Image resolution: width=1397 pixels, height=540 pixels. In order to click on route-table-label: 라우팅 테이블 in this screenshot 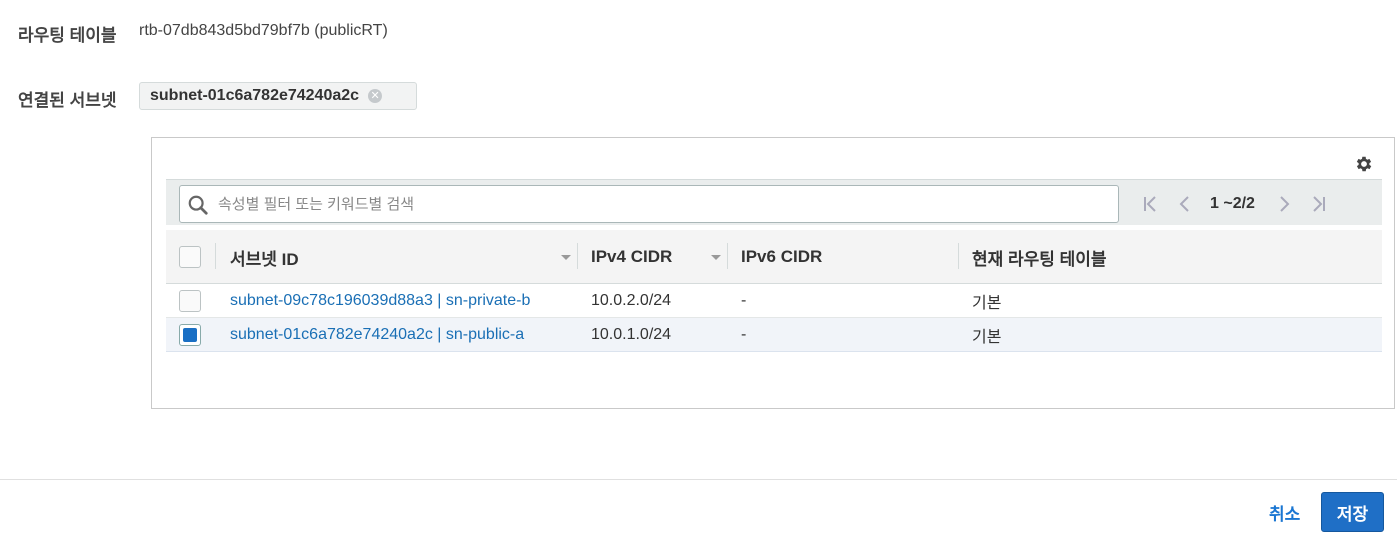, I will do `click(67, 35)`.